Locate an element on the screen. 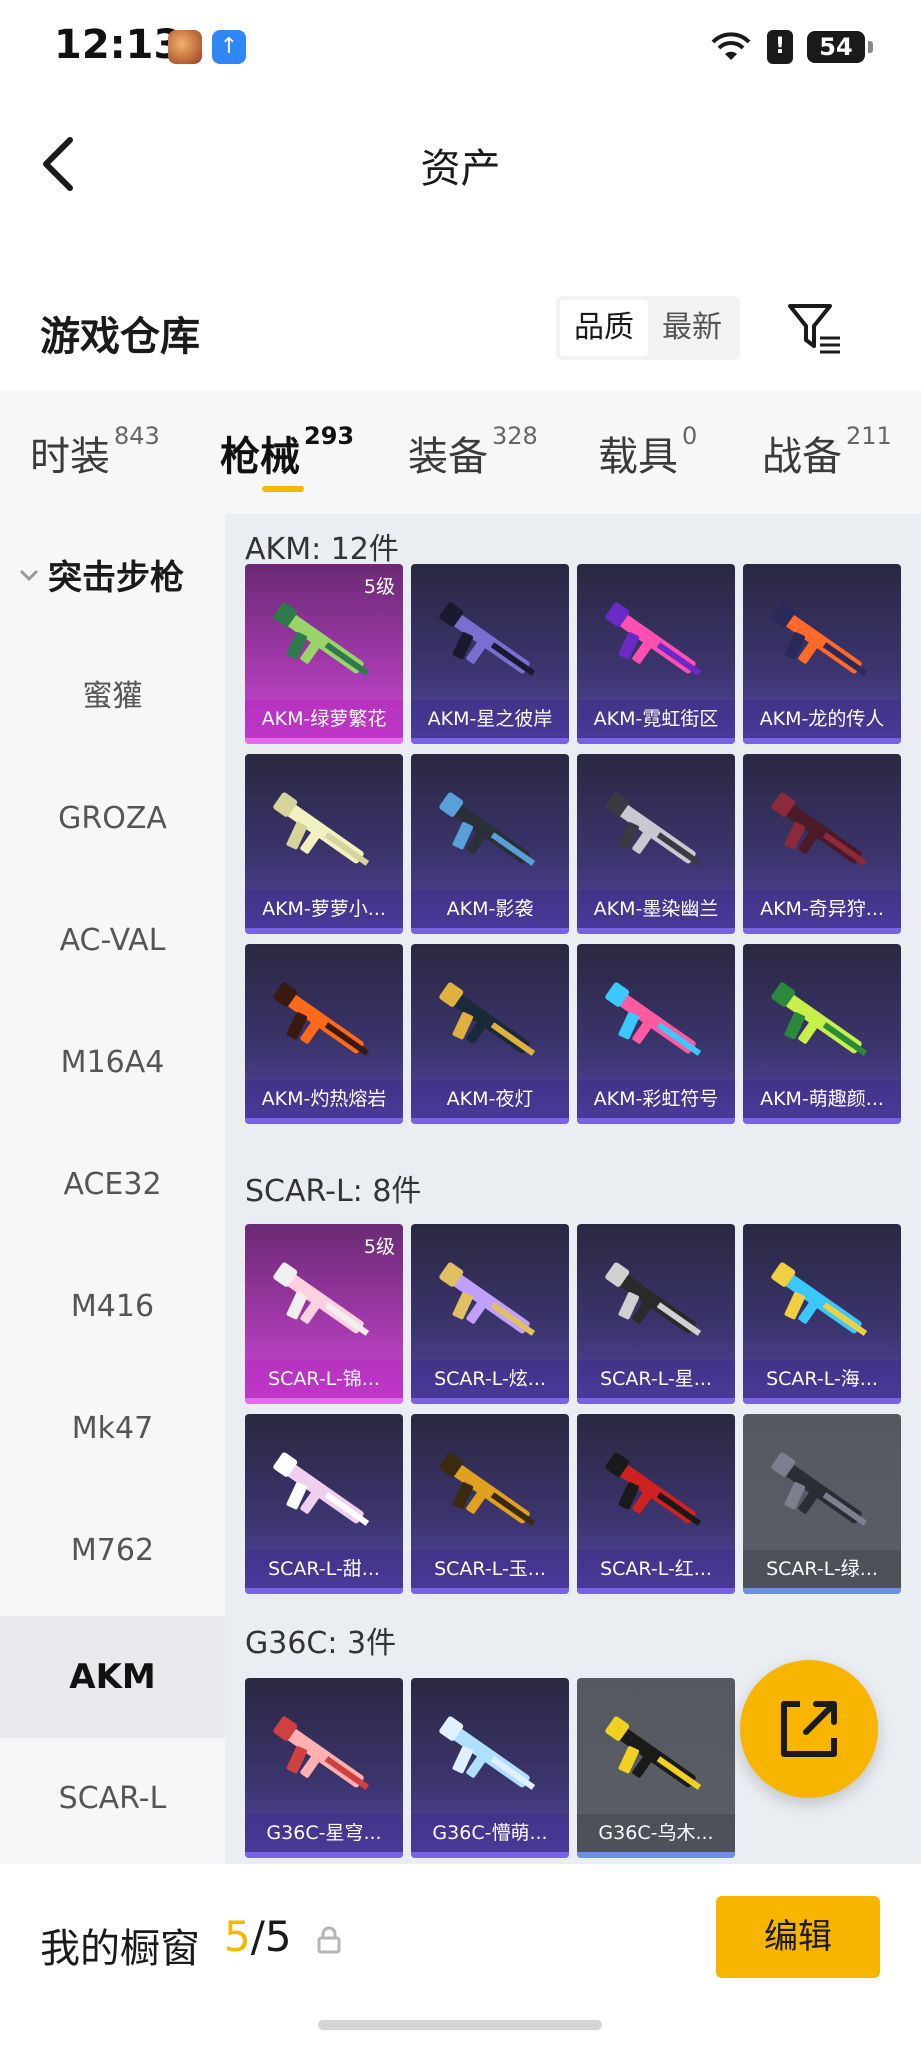 The width and height of the screenshot is (921, 2050). skin-card: AKM-彩虹符号 is located at coordinates (656, 1034).